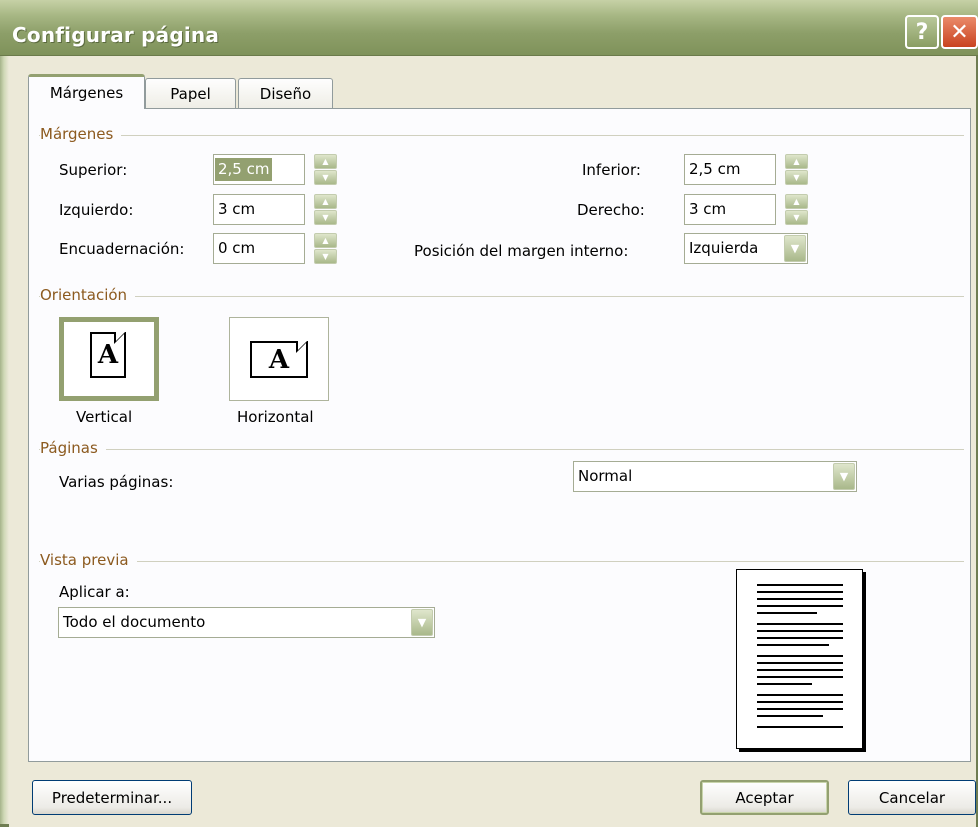 The width and height of the screenshot is (978, 827). Describe the element at coordinates (73, 448) in the screenshot. I see `pages-section-label: Páginas` at that location.